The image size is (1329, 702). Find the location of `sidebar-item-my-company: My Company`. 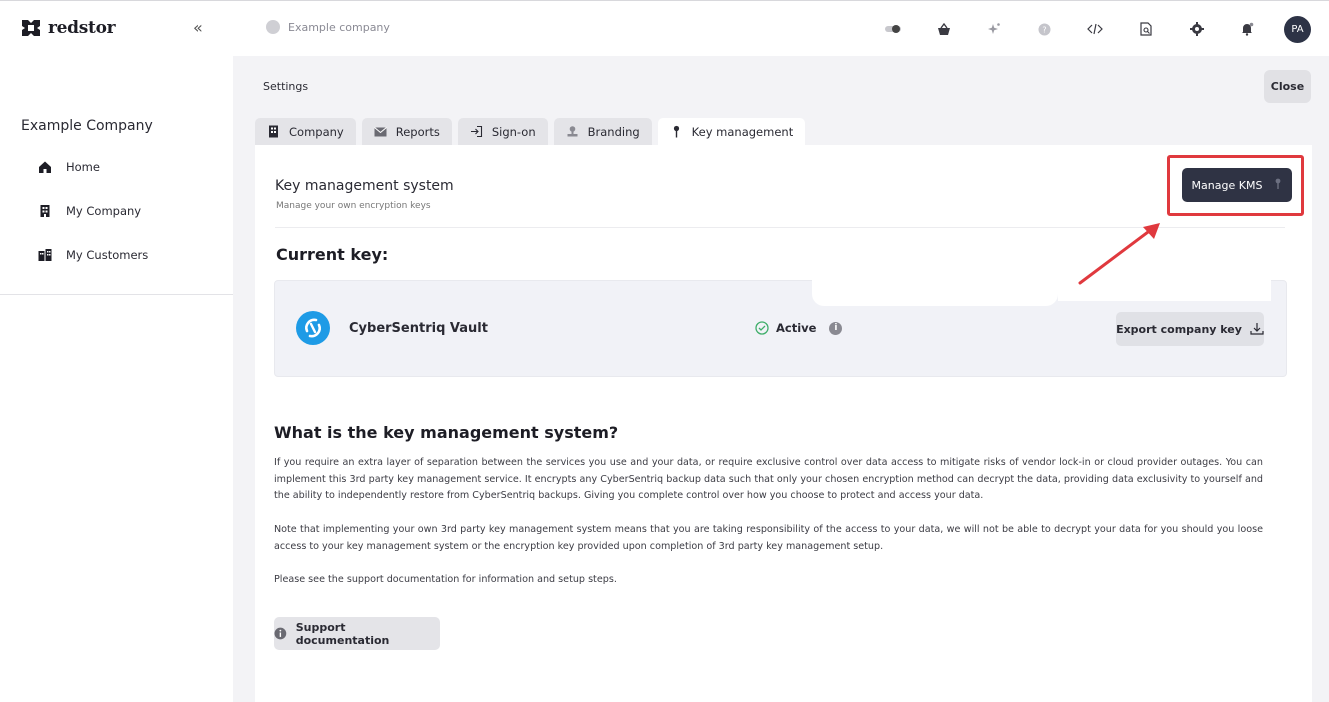

sidebar-item-my-company: My Company is located at coordinates (89, 211).